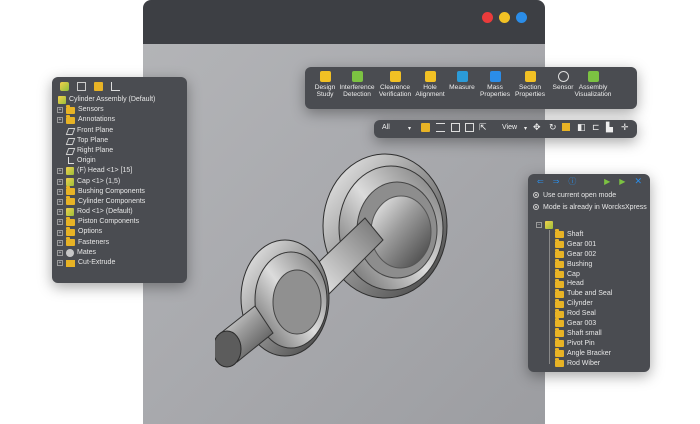  What do you see at coordinates (580, 304) in the screenshot?
I see `mode-list-item-label: Cilynder` at bounding box center [580, 304].